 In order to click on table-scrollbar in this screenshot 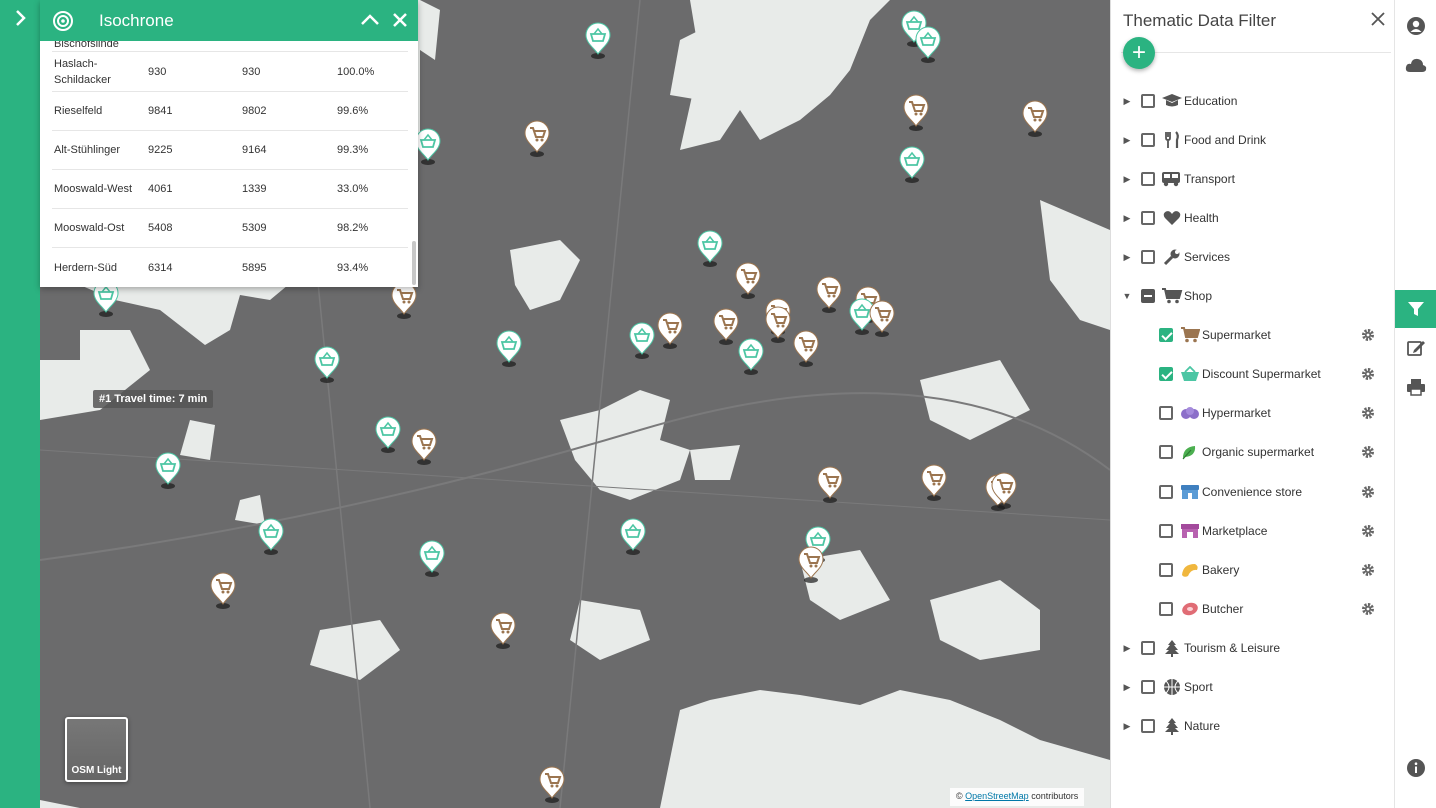, I will do `click(414, 263)`.